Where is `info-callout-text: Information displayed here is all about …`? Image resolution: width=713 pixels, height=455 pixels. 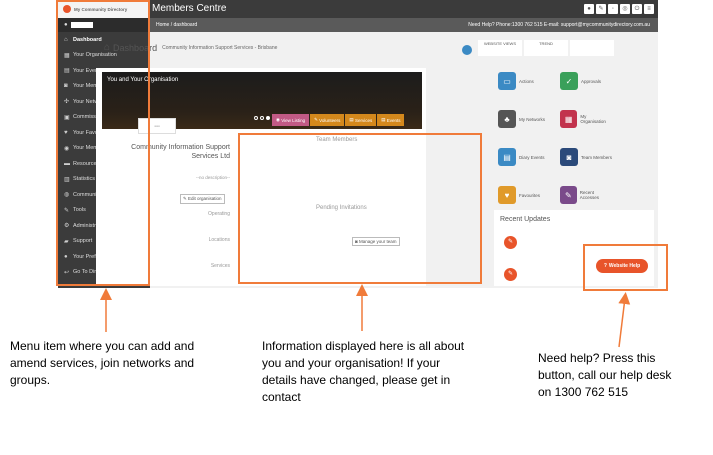 info-callout-text: Information displayed here is all about … is located at coordinates (363, 371).